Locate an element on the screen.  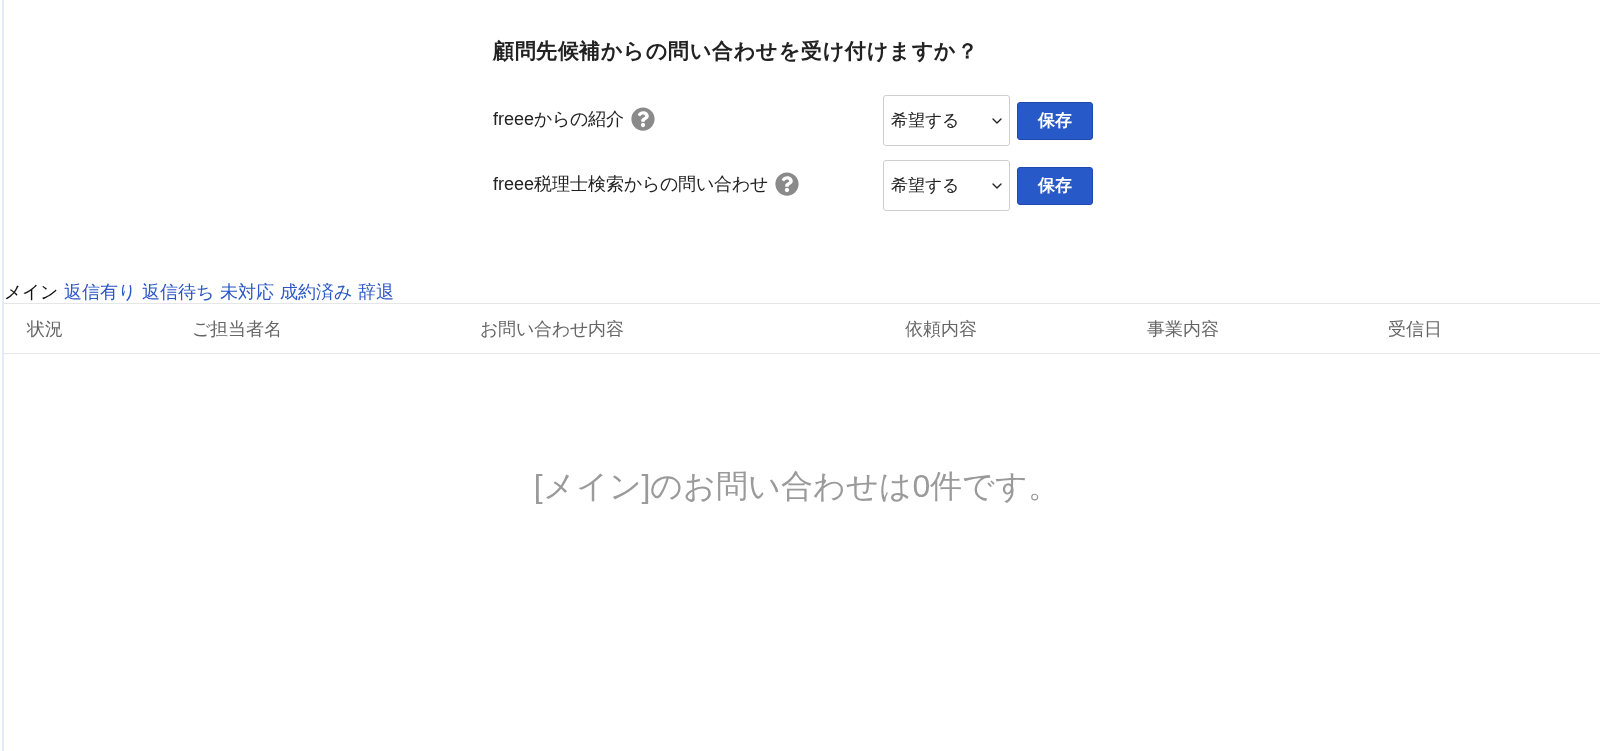
column-header: ご担当者名 is located at coordinates (237, 329).